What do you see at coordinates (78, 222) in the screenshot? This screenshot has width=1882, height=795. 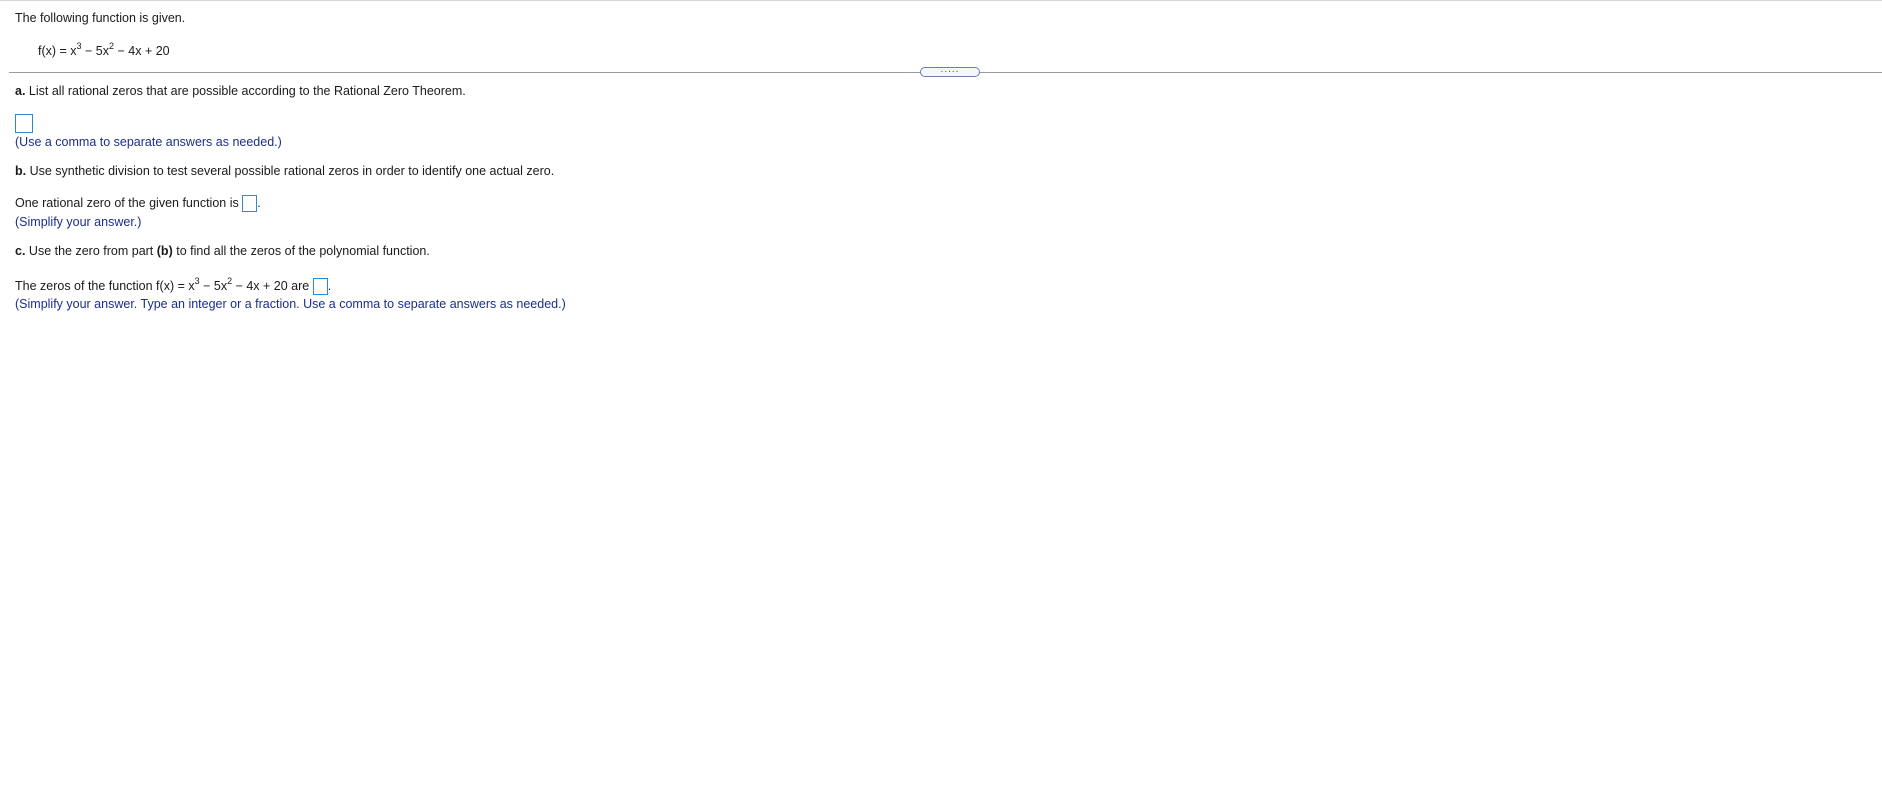 I see `part-b-hint: (Simplify your answer.)` at bounding box center [78, 222].